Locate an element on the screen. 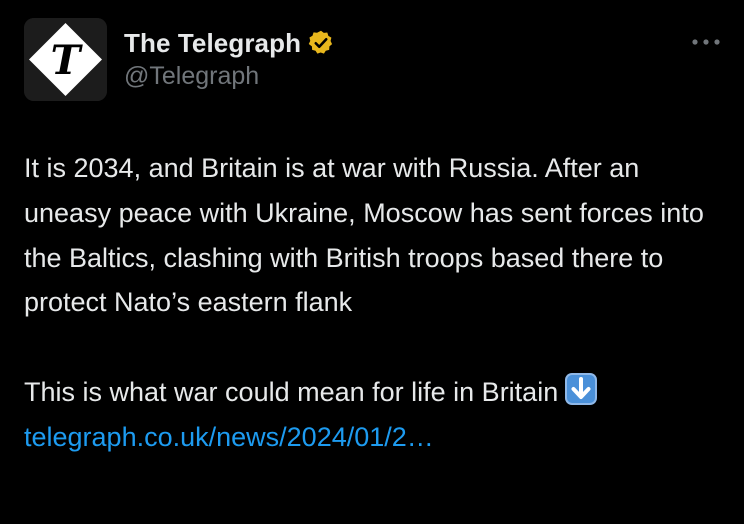 The width and height of the screenshot is (744, 524). more-options-button is located at coordinates (706, 42).